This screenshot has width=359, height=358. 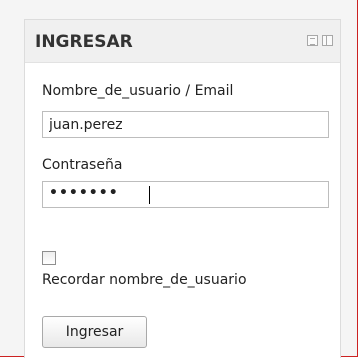 What do you see at coordinates (182, 41) in the screenshot?
I see `block-header: INGRESAR` at bounding box center [182, 41].